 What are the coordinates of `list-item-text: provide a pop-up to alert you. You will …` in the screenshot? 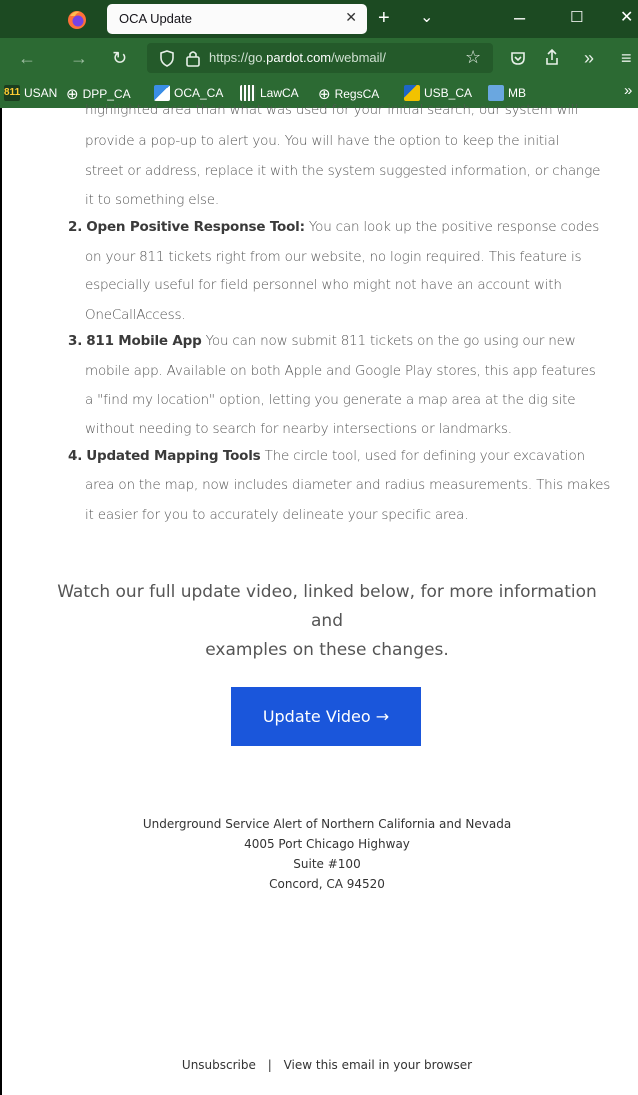 It's located at (322, 141).